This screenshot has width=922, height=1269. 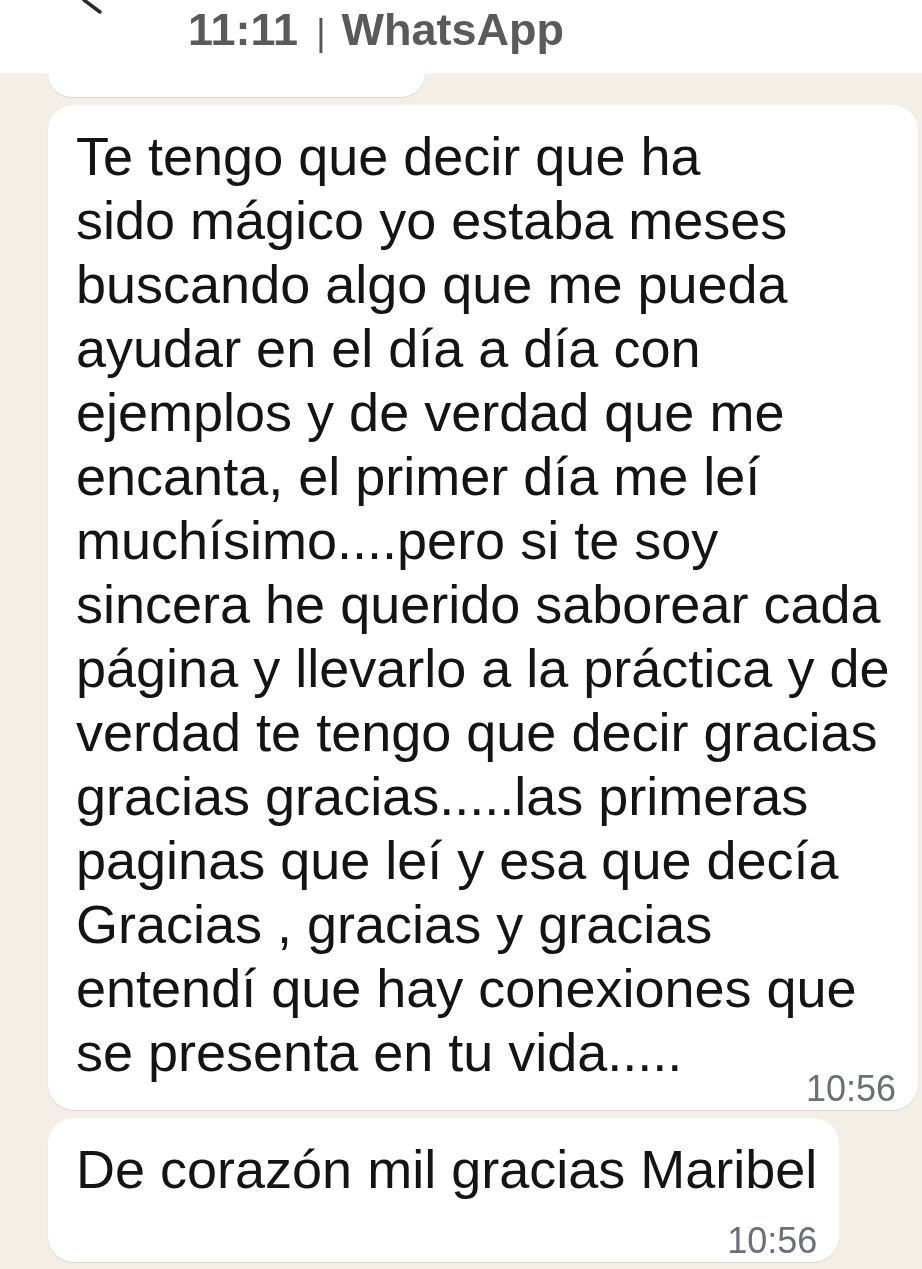 What do you see at coordinates (243, 30) in the screenshot?
I see `clock-time: 11:11` at bounding box center [243, 30].